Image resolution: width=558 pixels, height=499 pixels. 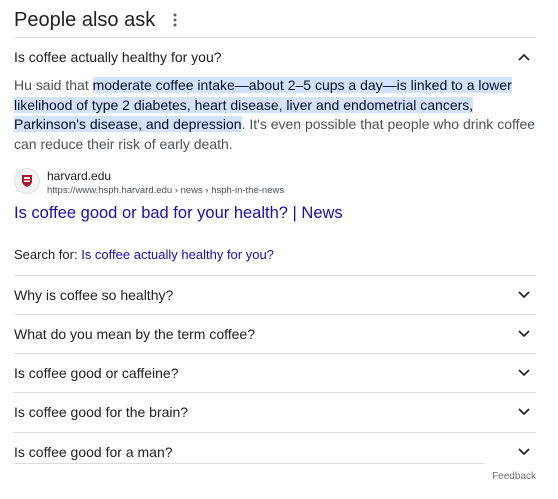 I want to click on chevron-up-icon, so click(x=524, y=57).